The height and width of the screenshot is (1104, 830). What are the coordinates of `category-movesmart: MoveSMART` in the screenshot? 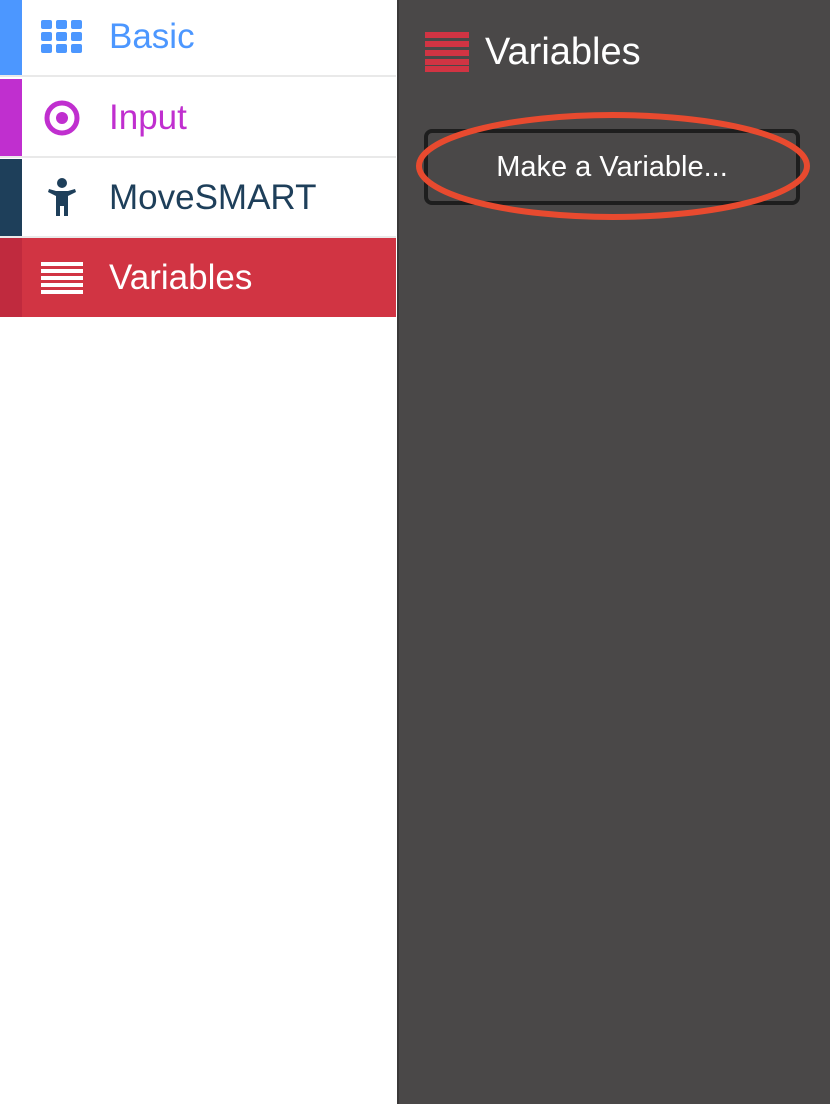 It's located at (198, 198).